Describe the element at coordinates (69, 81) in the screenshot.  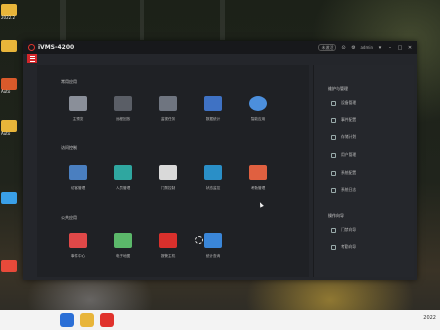
I see `section-title-general: 常用应用` at that location.